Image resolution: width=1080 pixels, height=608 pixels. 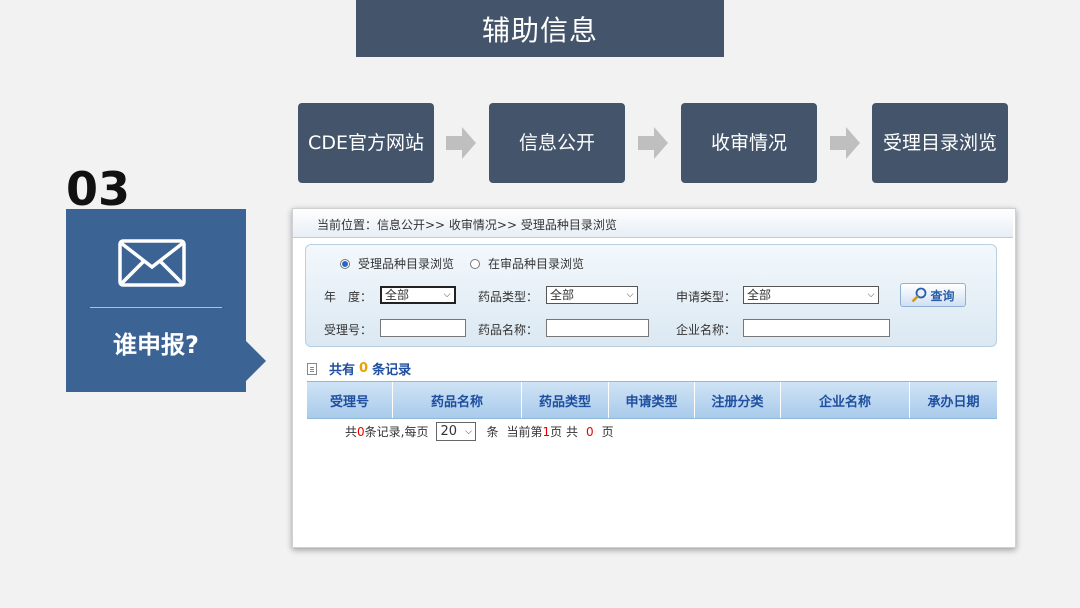 What do you see at coordinates (156, 307) in the screenshot?
I see `divider` at bounding box center [156, 307].